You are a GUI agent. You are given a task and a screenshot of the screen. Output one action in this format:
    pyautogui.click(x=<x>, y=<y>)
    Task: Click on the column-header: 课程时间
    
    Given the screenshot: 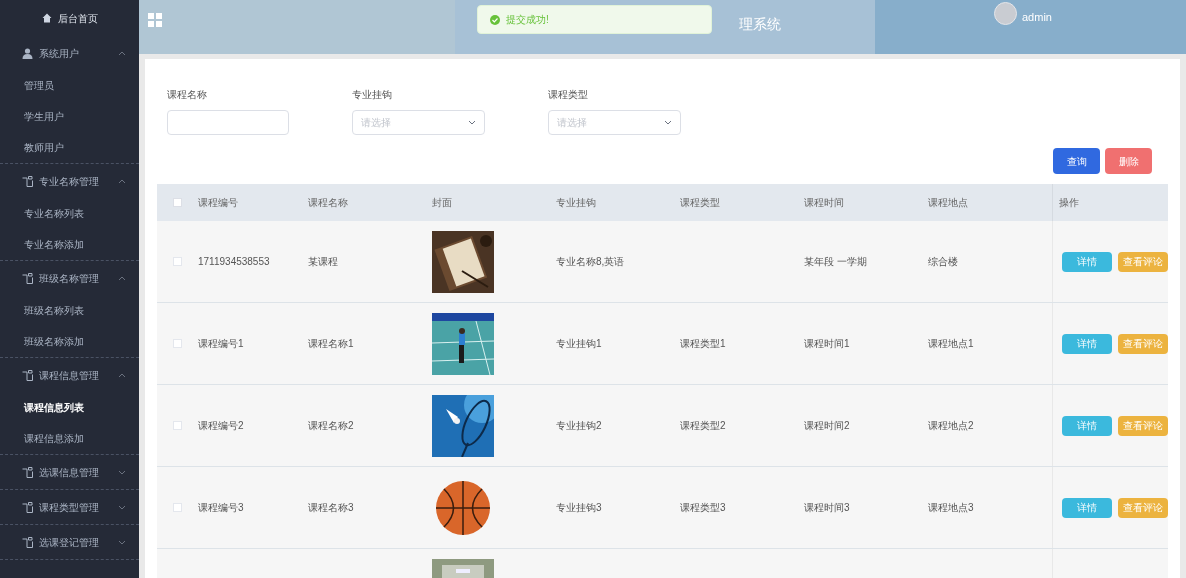 What is the action you would take?
    pyautogui.click(x=824, y=202)
    